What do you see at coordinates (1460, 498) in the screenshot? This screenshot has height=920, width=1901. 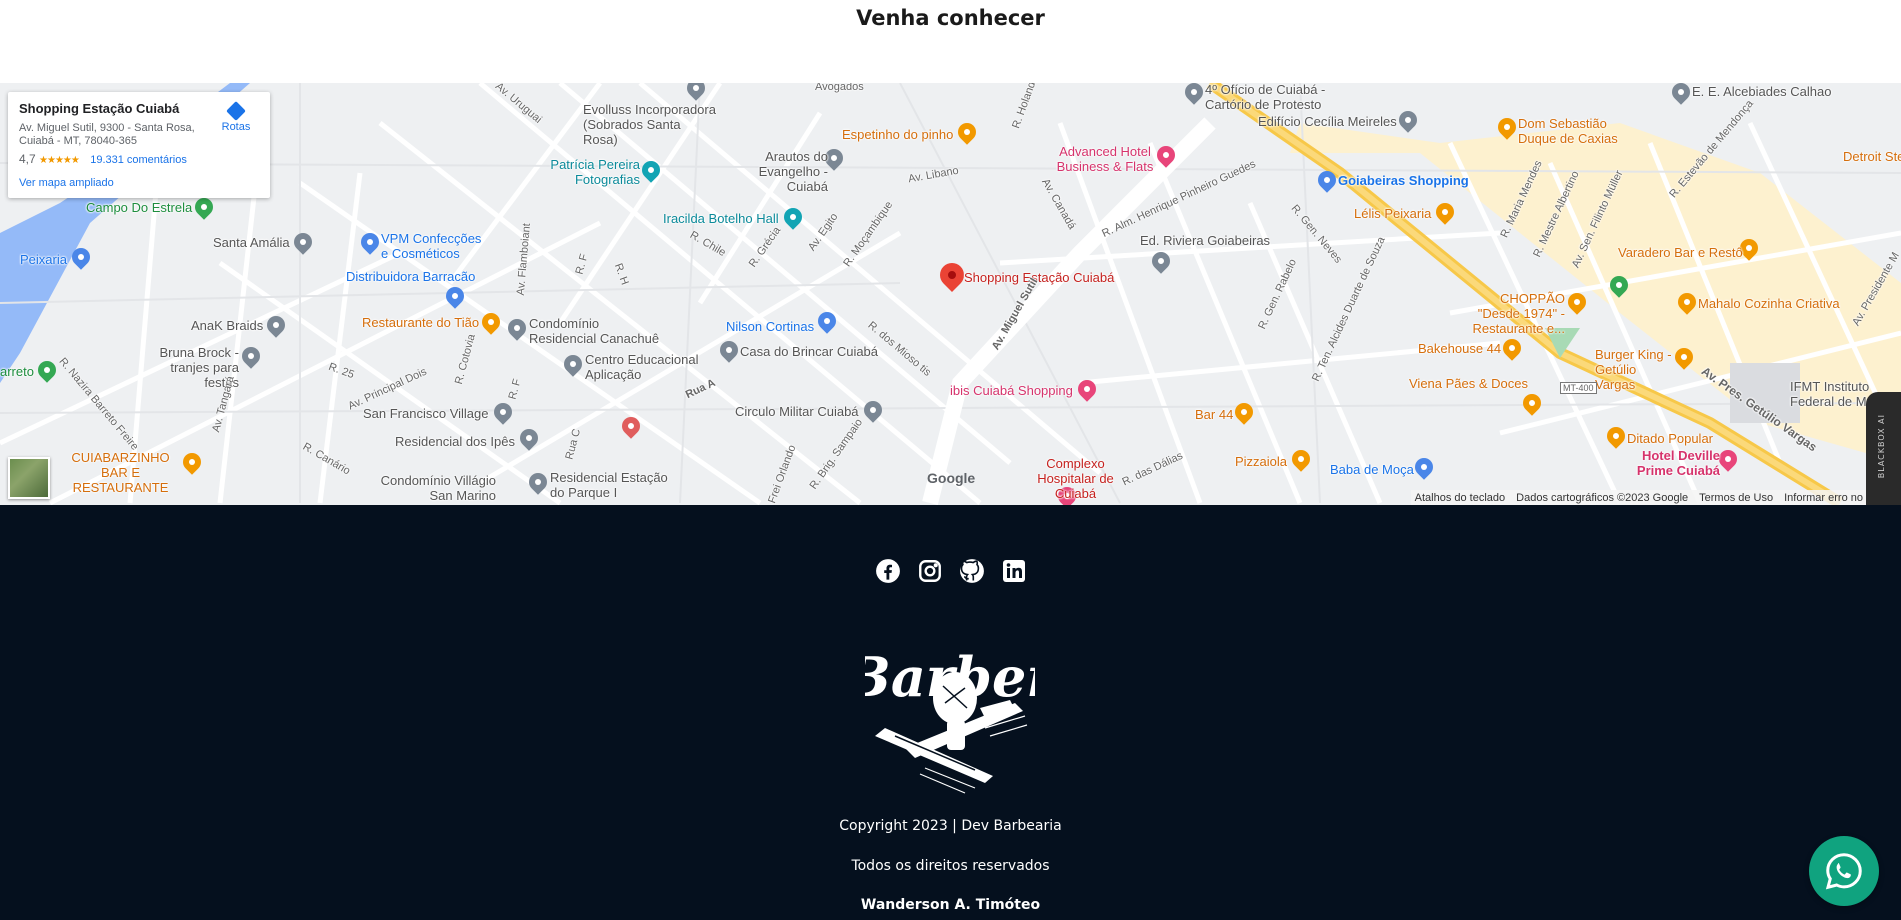 I see `keyboard-shortcuts-link: Atalhos do teclado` at bounding box center [1460, 498].